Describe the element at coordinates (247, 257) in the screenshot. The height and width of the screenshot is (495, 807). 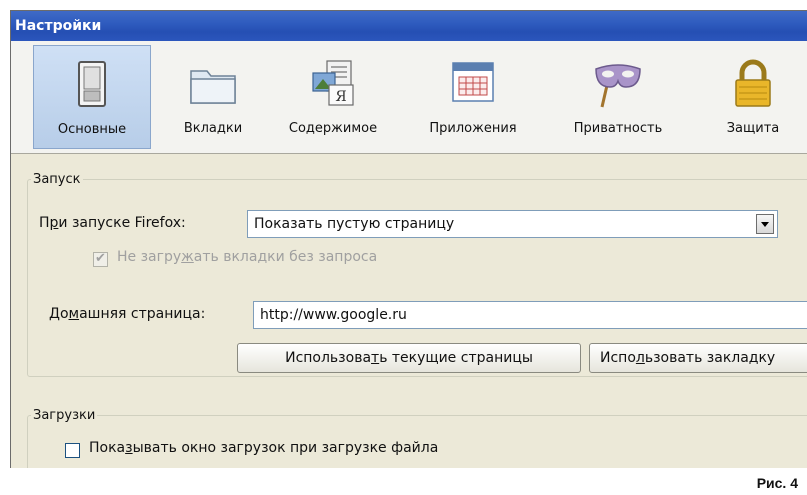
I see `dont-load-tabs-label: Не загружать вкладки без запроса` at that location.